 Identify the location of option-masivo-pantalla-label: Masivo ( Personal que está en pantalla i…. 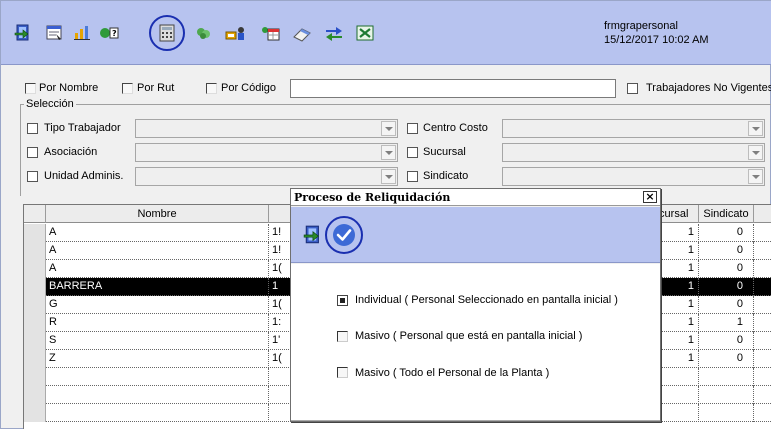
(469, 336).